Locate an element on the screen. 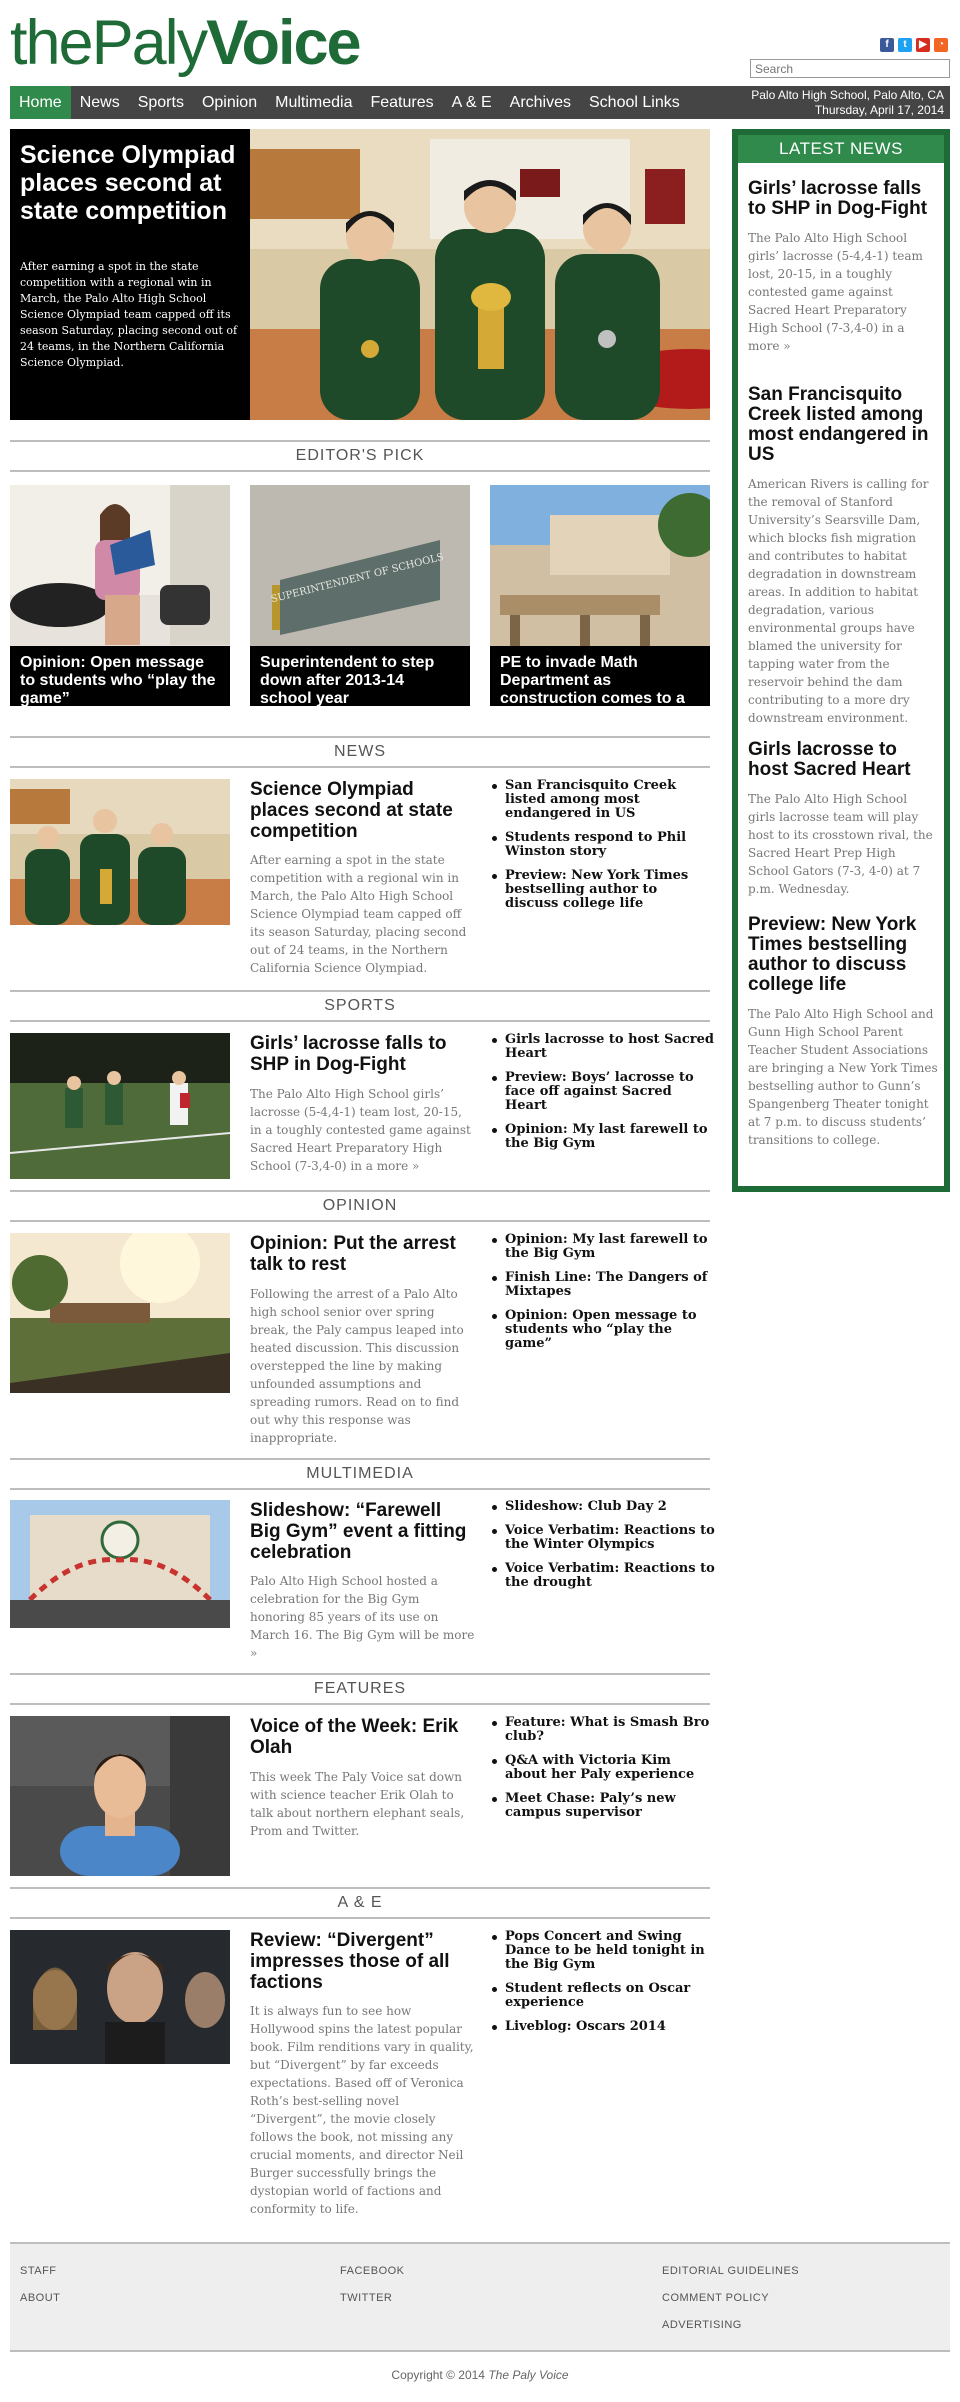 The image size is (960, 2402). nav-opinion: Opinion is located at coordinates (229, 102).